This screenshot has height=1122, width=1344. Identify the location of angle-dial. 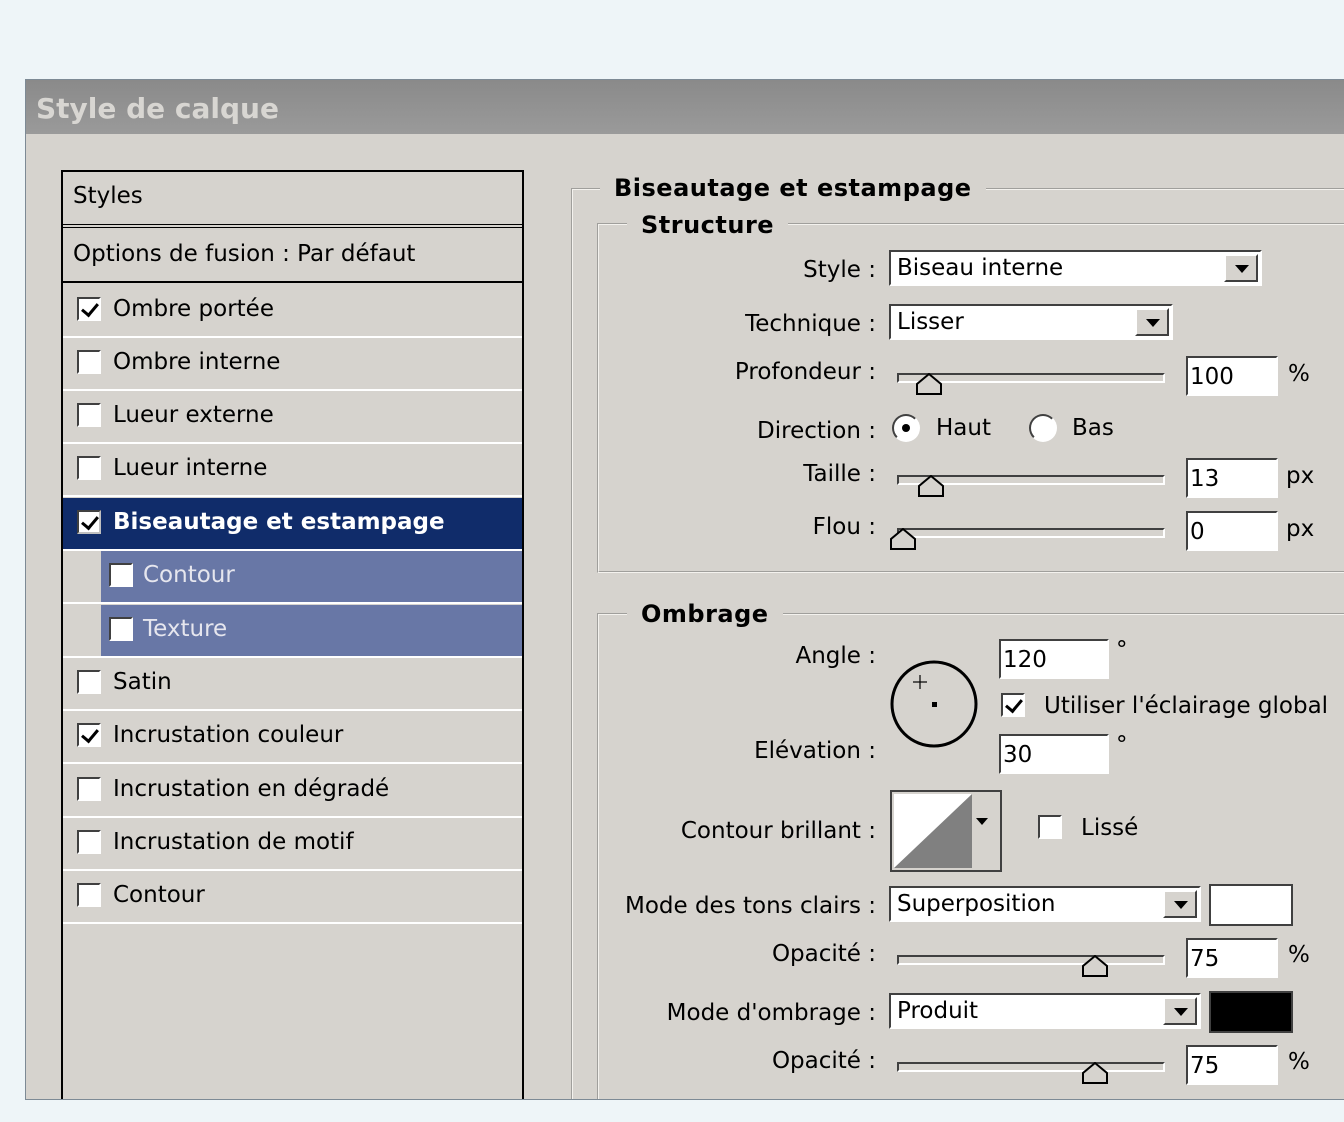
(934, 704).